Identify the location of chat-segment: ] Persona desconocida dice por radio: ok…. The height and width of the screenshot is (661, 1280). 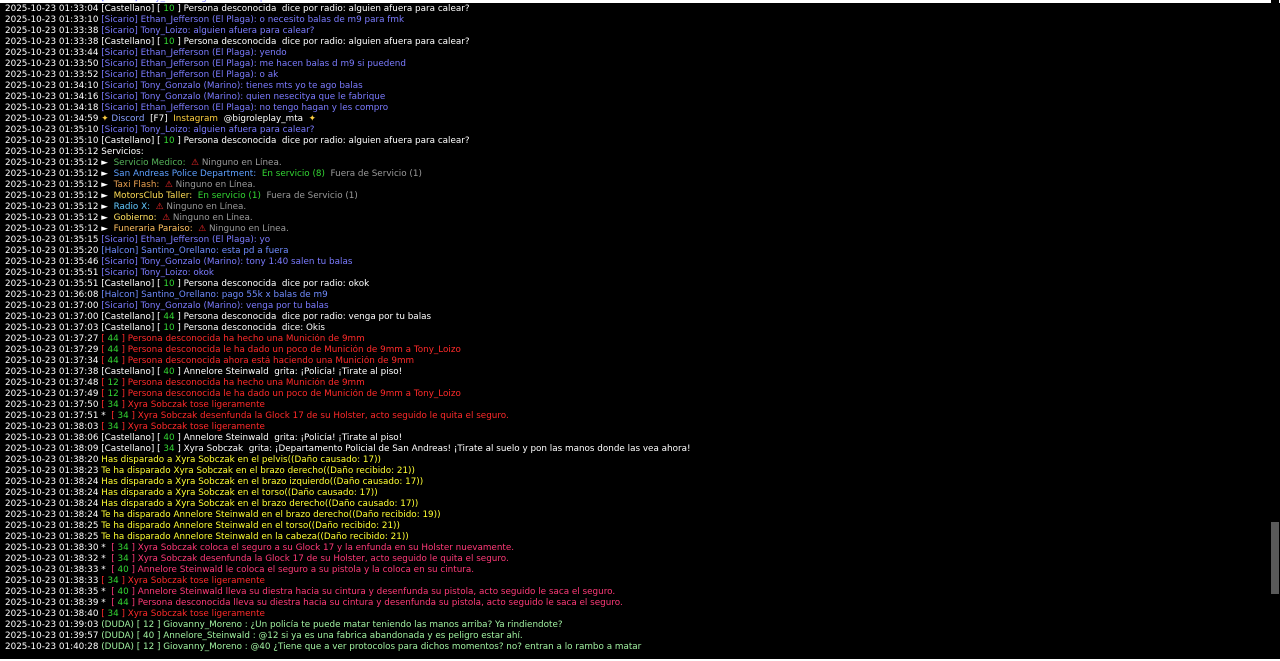
(272, 284).